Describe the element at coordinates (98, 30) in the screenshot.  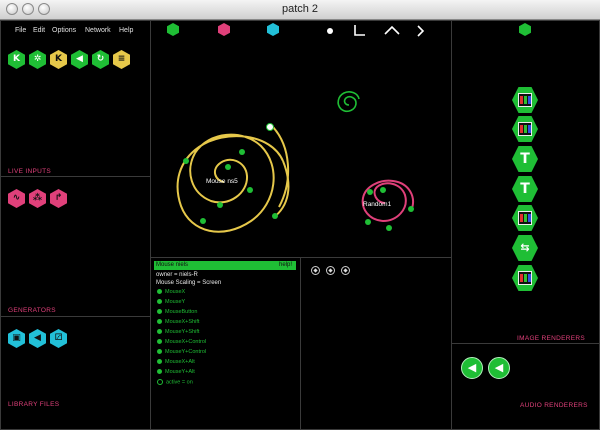
I see `menu-network: Network` at that location.